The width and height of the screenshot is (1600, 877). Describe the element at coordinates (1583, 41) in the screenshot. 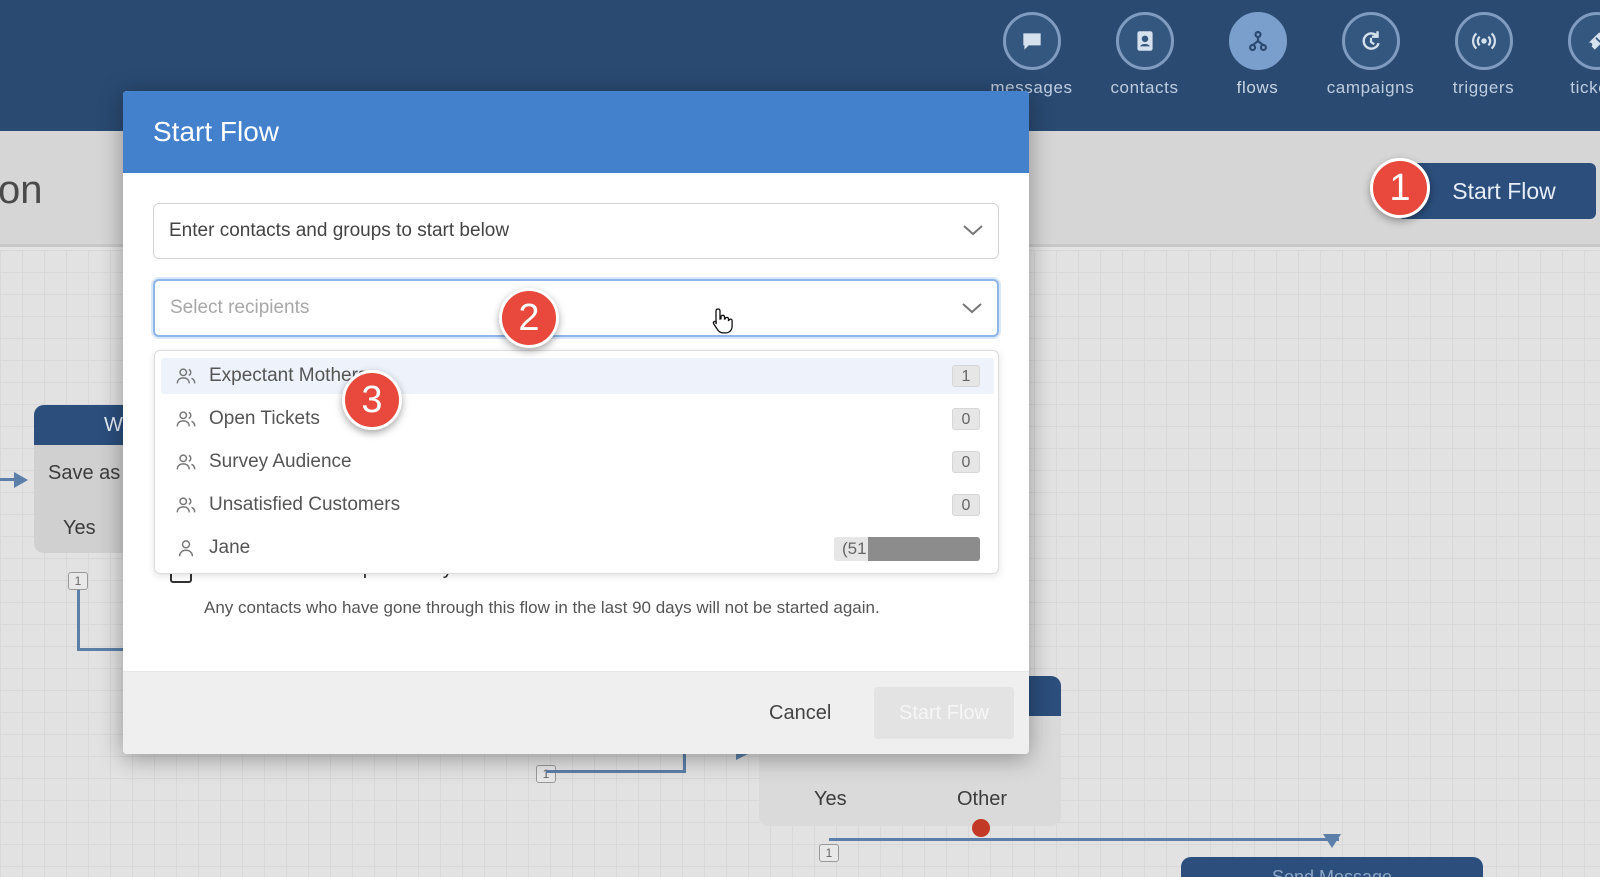

I see `ticket-icon` at that location.